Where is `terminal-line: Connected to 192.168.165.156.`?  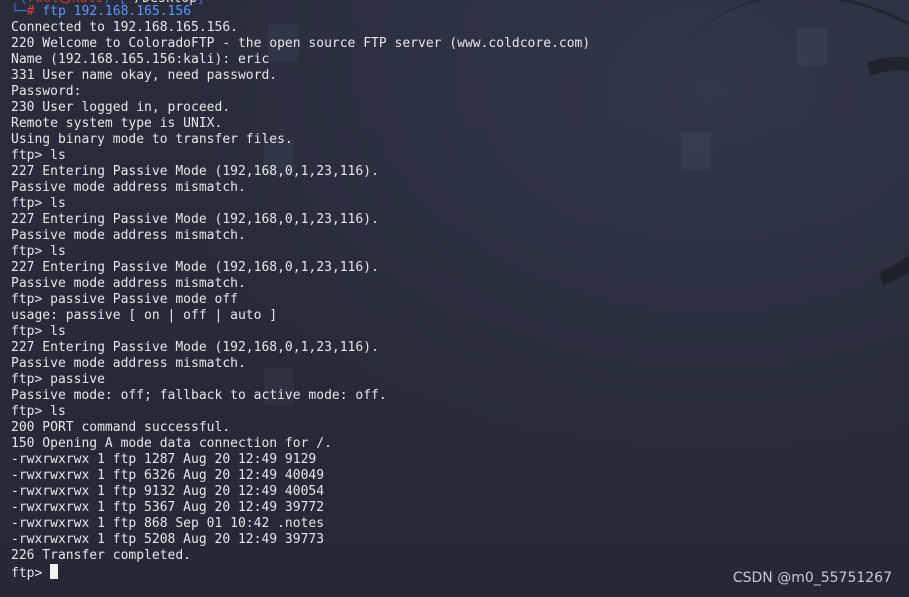 terminal-line: Connected to 192.168.165.156. is located at coordinates (124, 27).